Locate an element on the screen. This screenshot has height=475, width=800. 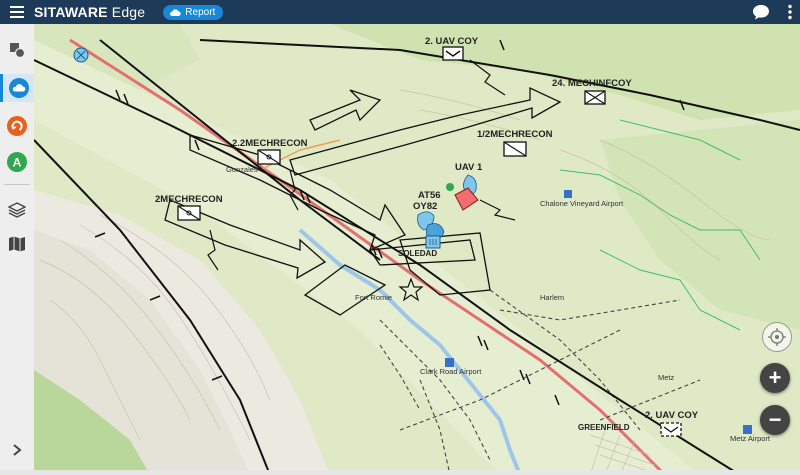
place-gonzales: Gonzales is located at coordinates (242, 169).